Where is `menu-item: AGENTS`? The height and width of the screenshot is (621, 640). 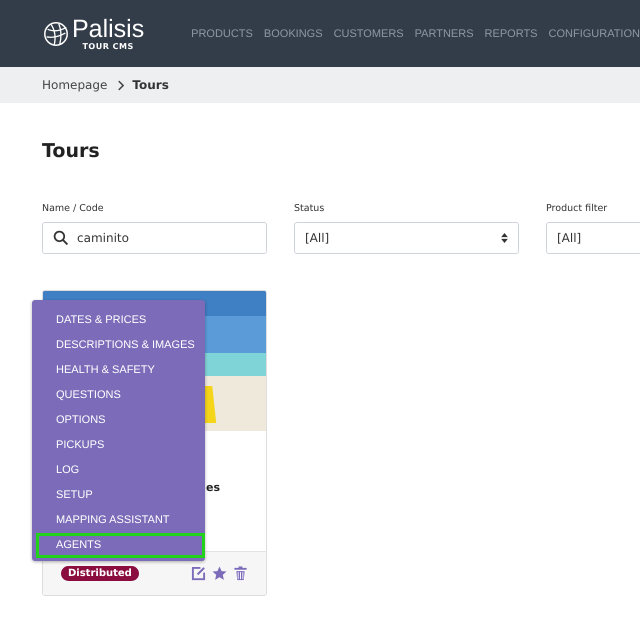
menu-item: AGENTS is located at coordinates (120, 545).